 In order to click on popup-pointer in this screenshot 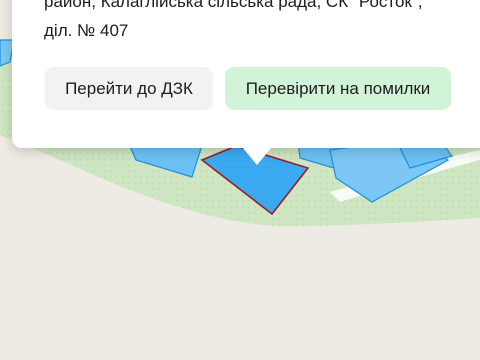, I will do `click(257, 156)`.